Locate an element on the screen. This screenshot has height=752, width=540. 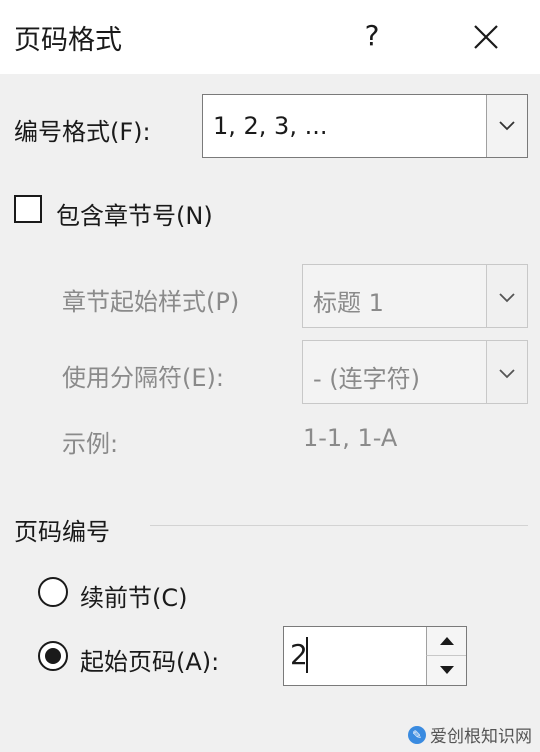
include-chapter-label: 包含章节号(N) is located at coordinates (134, 213).